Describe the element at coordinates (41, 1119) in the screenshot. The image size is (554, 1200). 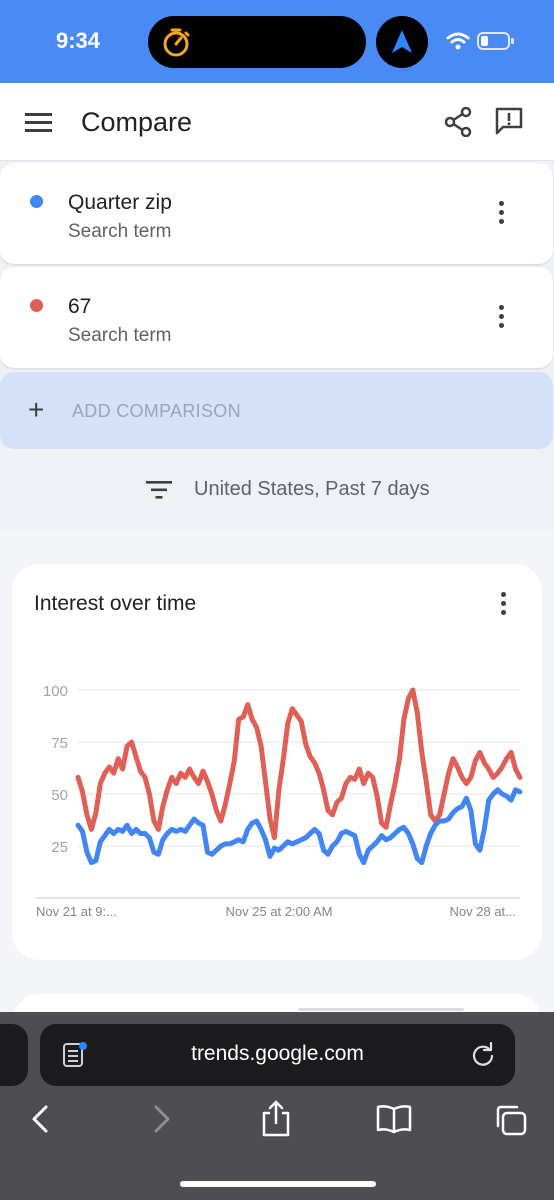
I see `back-icon` at that location.